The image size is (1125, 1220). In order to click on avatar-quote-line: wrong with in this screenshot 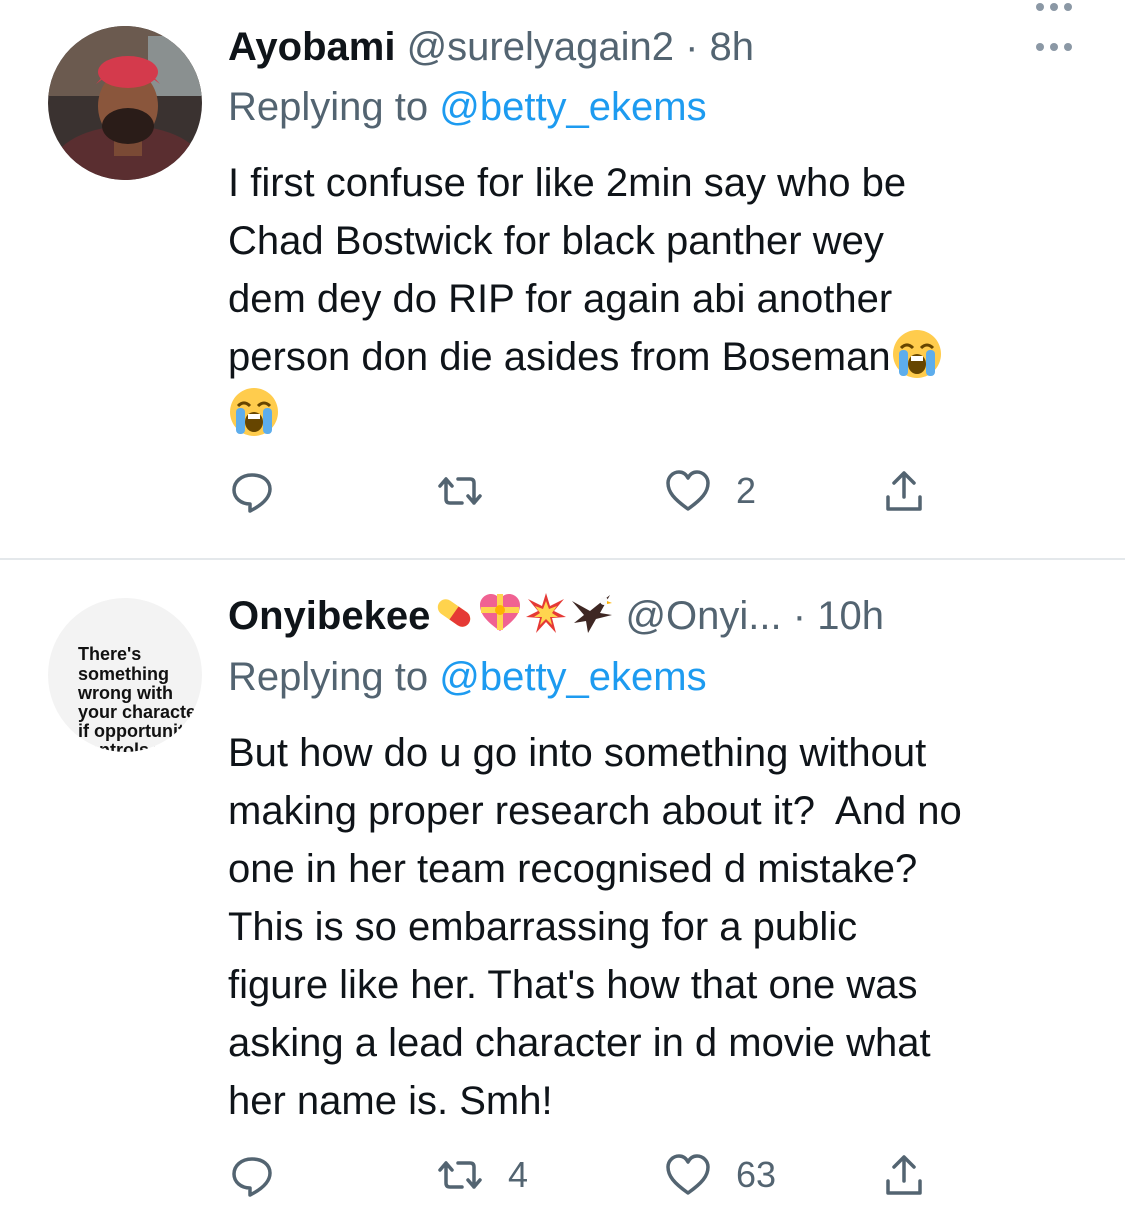, I will do `click(125, 693)`.